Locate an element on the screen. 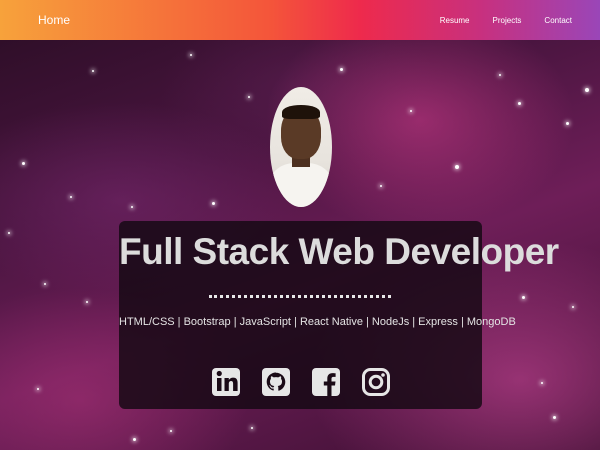 The width and height of the screenshot is (600, 450). linkedin-icon is located at coordinates (226, 382).